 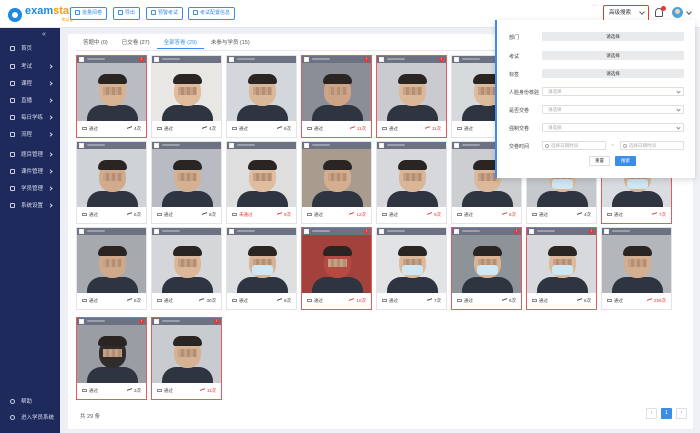 What do you see at coordinates (40, 14) in the screenshot?
I see `logo: examstar 考试星` at bounding box center [40, 14].